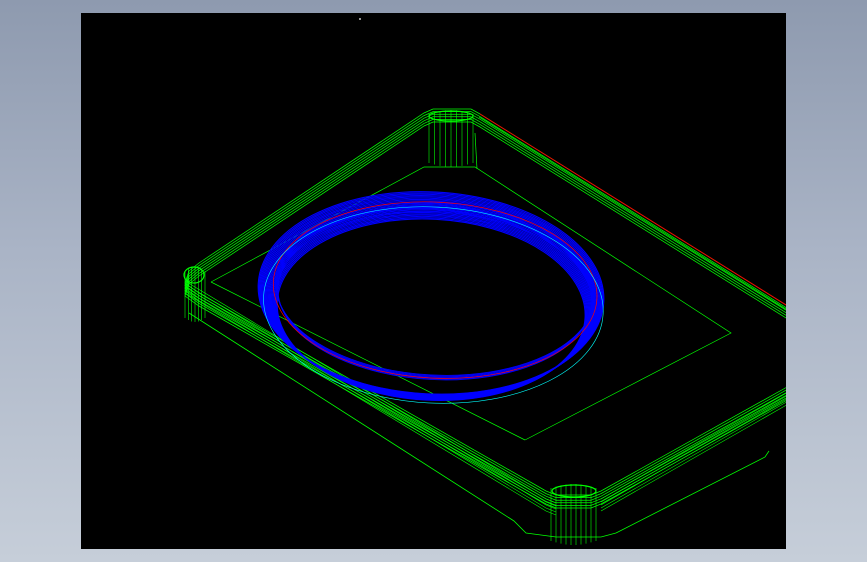  I want to click on back-corner-inner-line, so click(476, 151).